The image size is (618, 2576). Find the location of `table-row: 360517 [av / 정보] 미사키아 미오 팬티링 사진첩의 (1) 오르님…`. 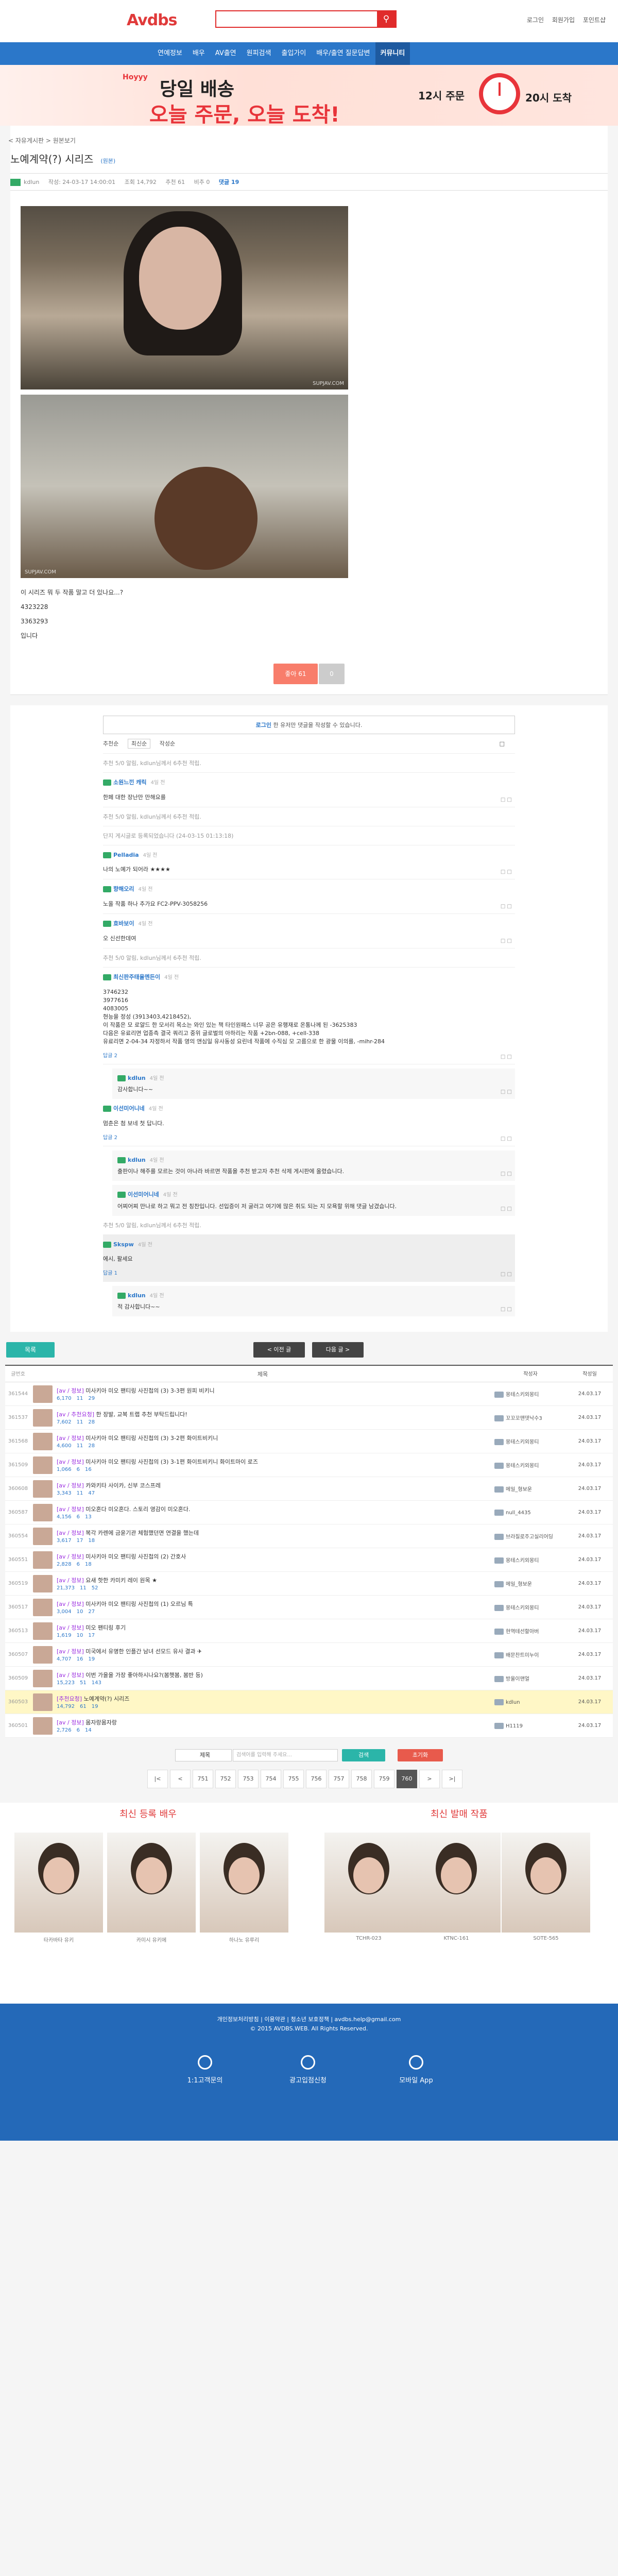

table-row: 360517 [av / 정보] 미사키아 미오 팬티링 사진첩의 (1) 오르님… is located at coordinates (309, 1607).